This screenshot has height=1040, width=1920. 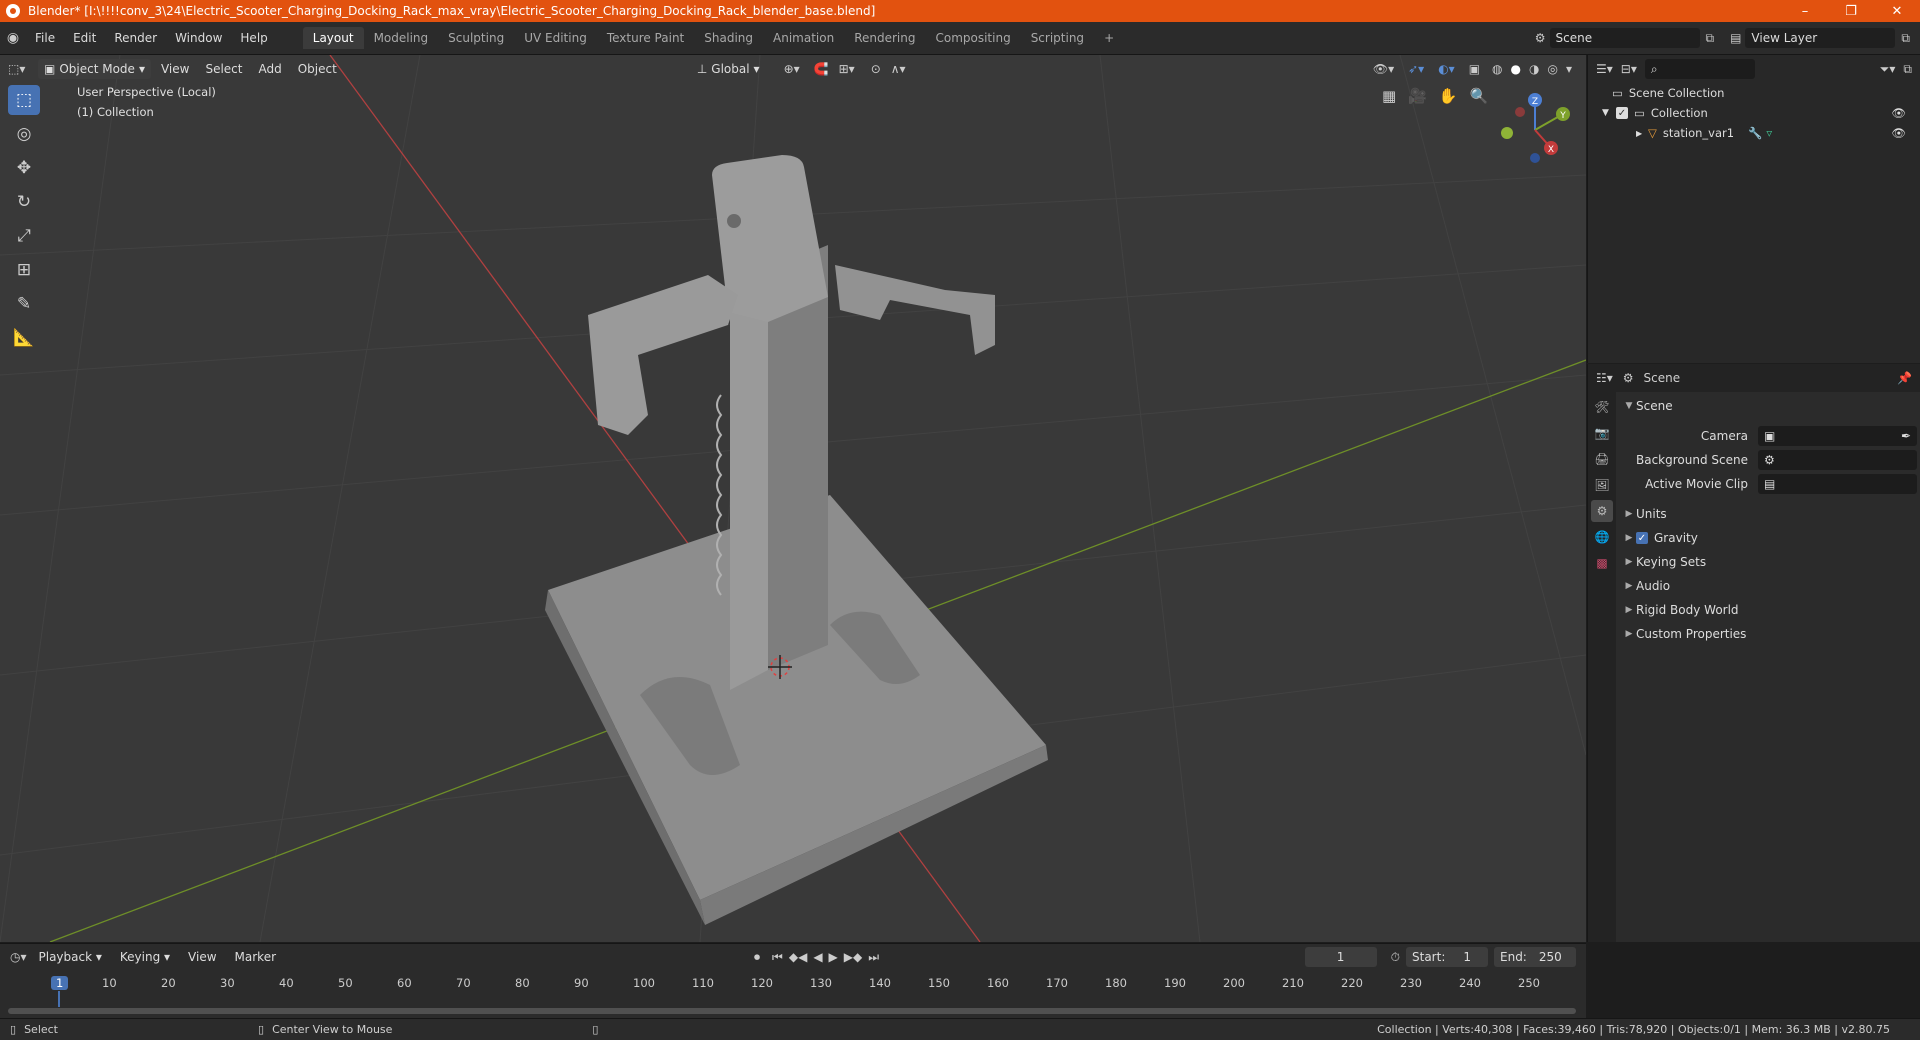 What do you see at coordinates (1417, 96) in the screenshot?
I see `camera-view-icon: 🎥` at bounding box center [1417, 96].